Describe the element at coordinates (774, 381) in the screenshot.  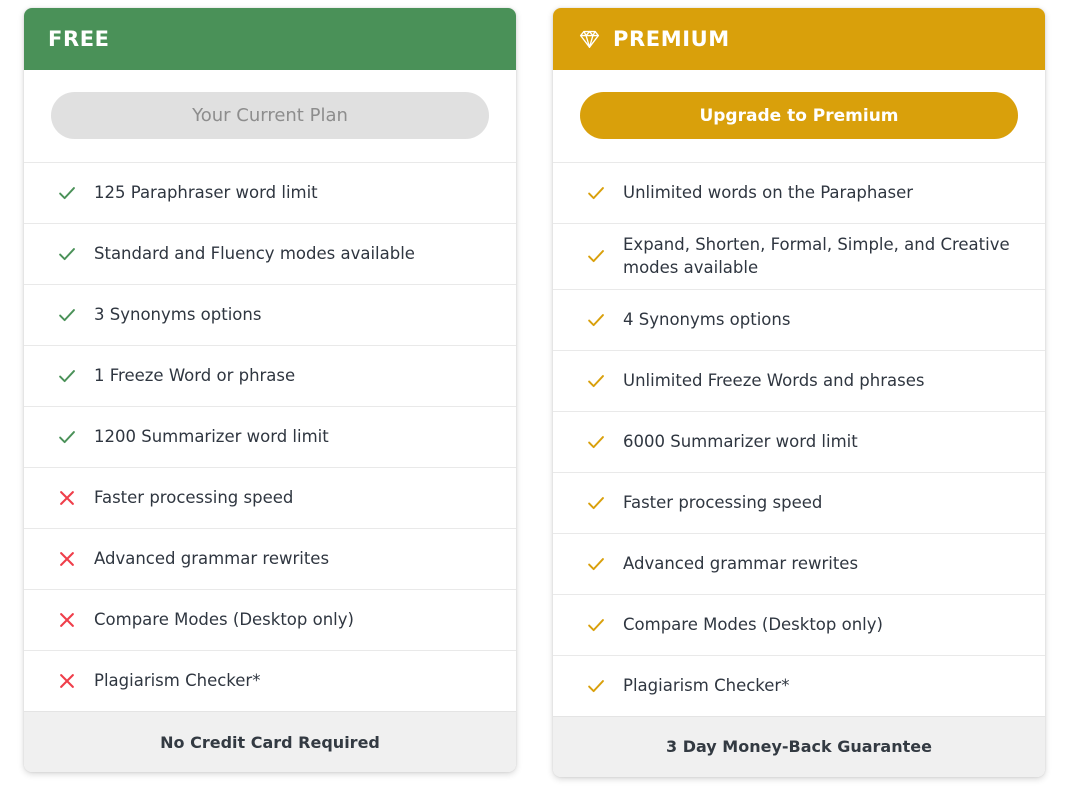
I see `feature-label: Unlimited Freeze Words and phrases` at that location.